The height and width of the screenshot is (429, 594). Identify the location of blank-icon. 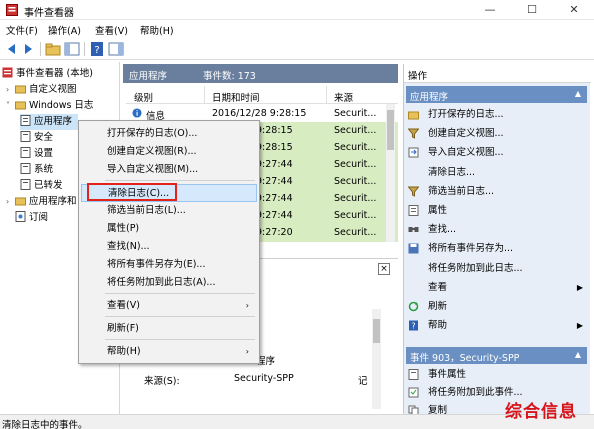
(413, 172).